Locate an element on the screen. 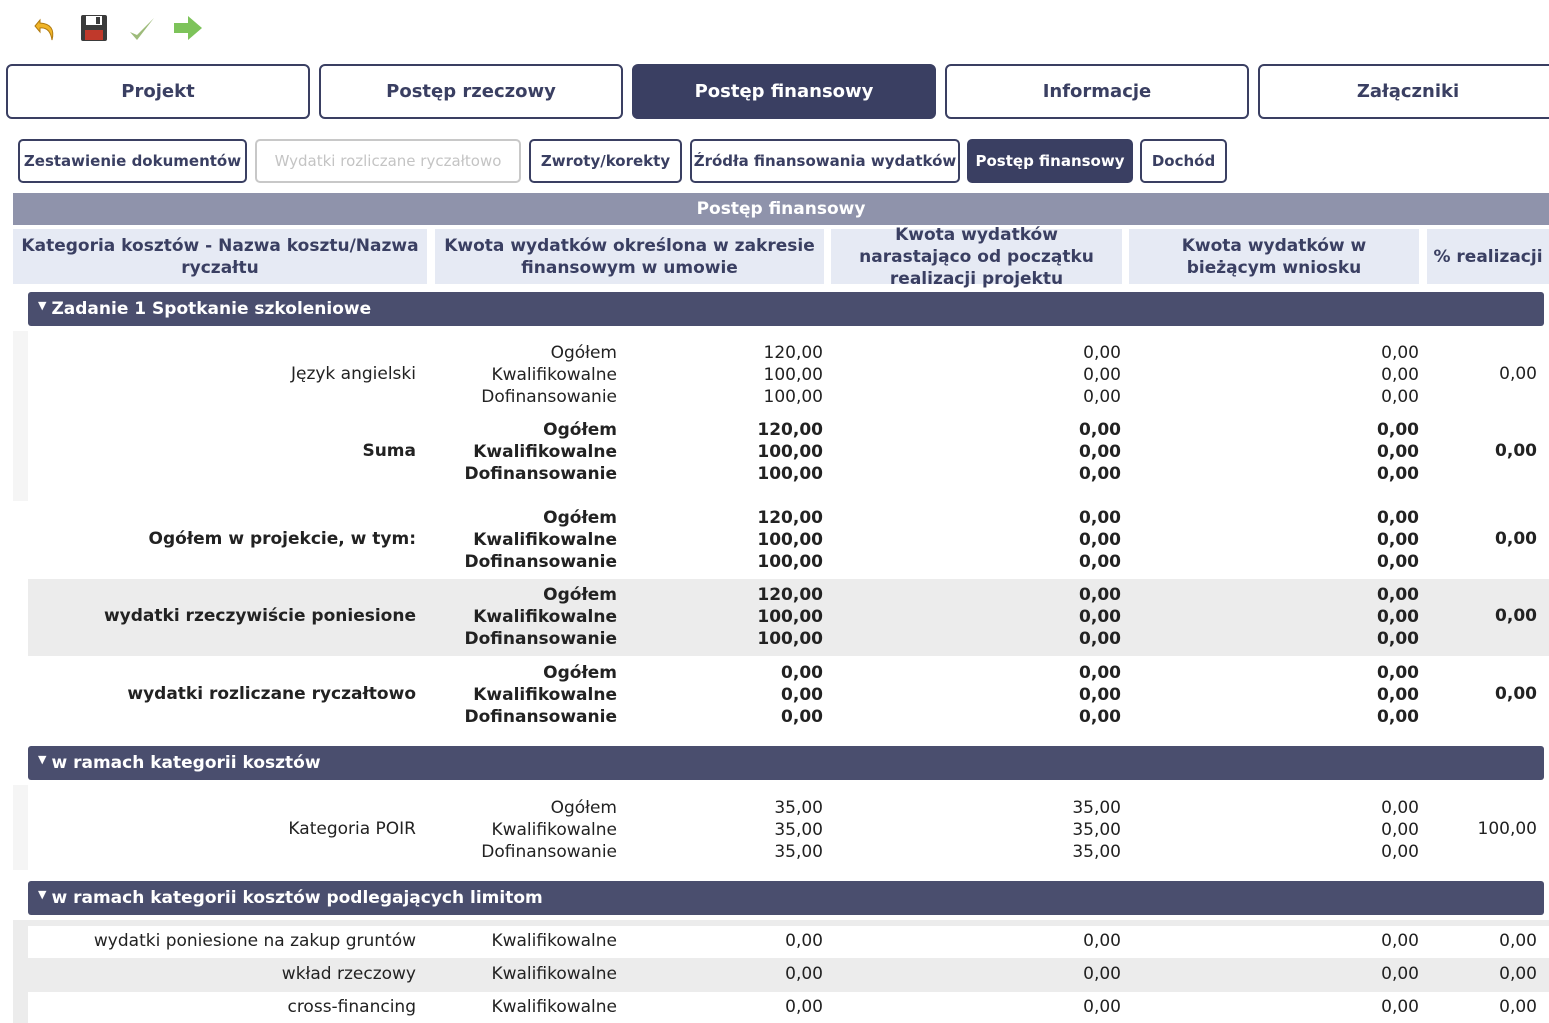 Image resolution: width=1549 pixels, height=1023 pixels. save-icon is located at coordinates (94, 28).